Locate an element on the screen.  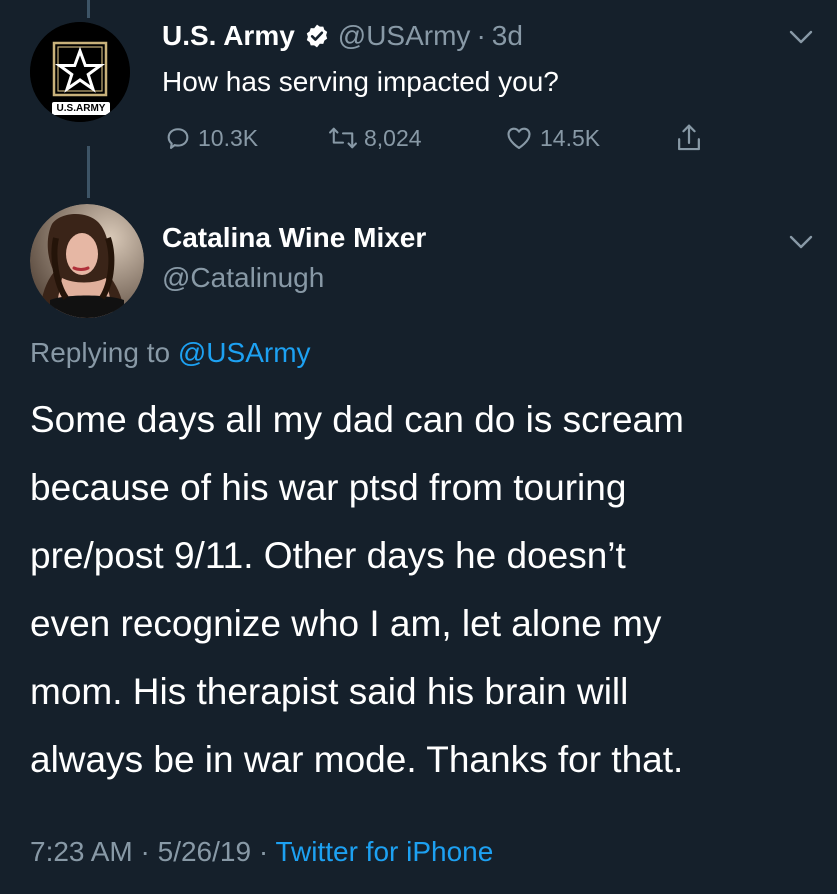
army-badge-text: U.S.ARMY is located at coordinates (81, 108).